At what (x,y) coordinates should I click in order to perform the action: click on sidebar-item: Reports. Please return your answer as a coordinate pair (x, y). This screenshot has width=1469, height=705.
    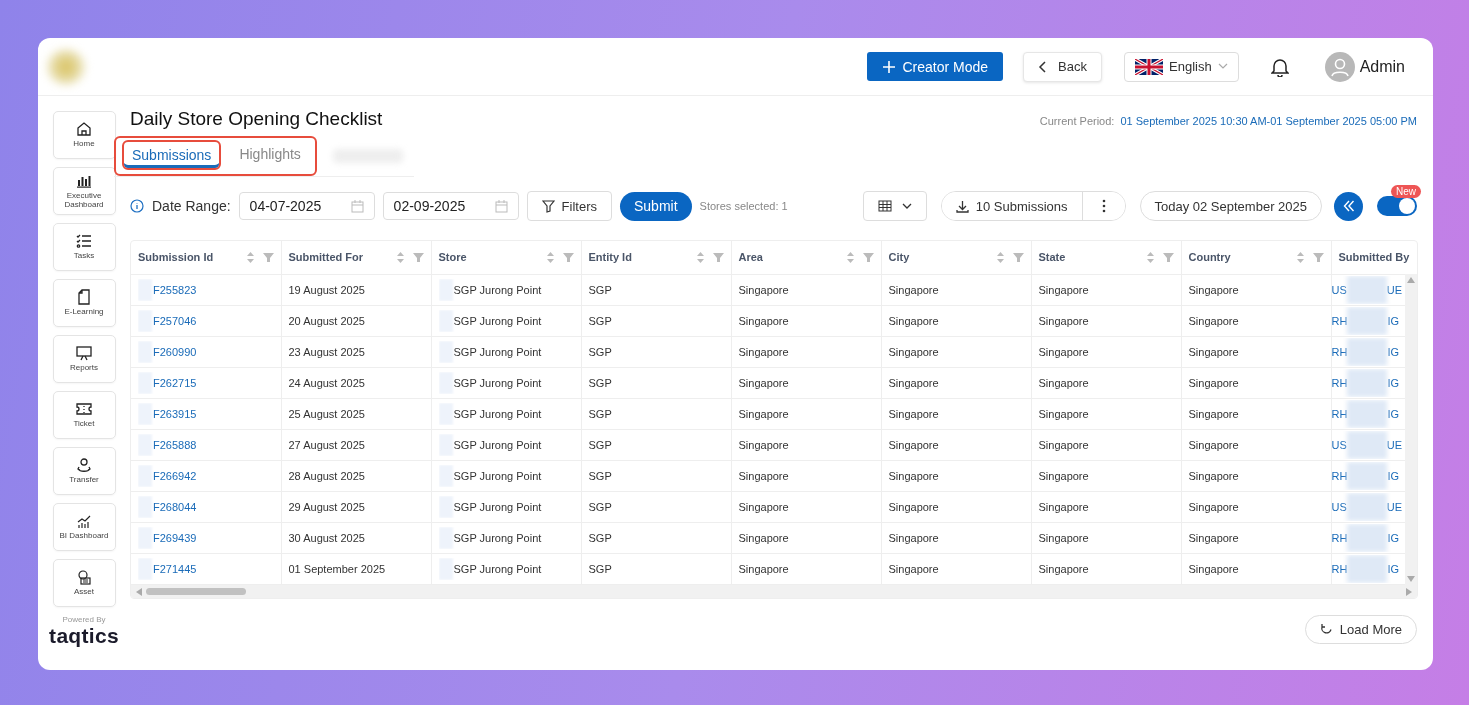
    Looking at the image, I should click on (84, 359).